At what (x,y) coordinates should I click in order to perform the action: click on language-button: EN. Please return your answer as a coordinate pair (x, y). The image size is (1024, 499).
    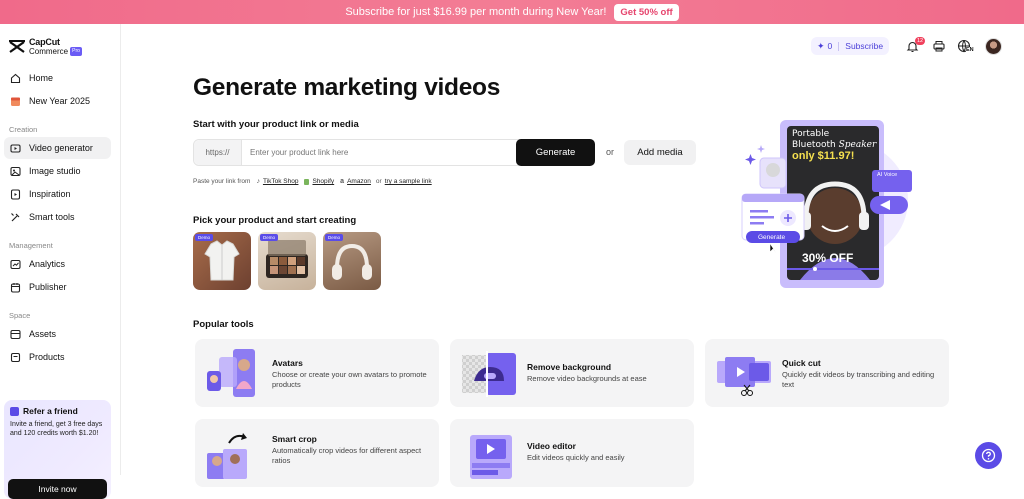
    Looking at the image, I should click on (967, 47).